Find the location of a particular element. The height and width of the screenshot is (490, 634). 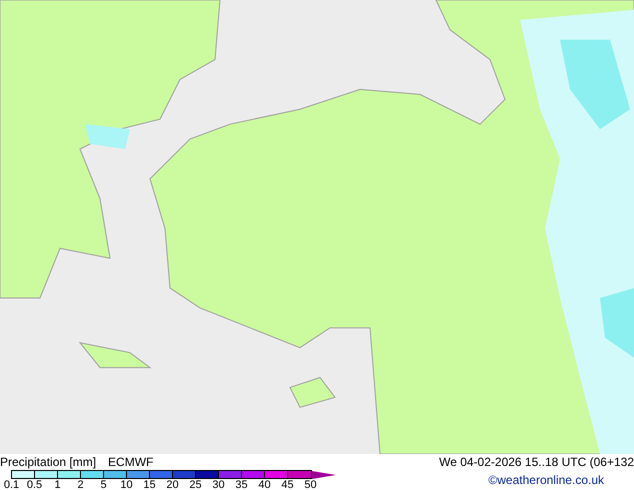

scale-label: 1 is located at coordinates (57, 484).